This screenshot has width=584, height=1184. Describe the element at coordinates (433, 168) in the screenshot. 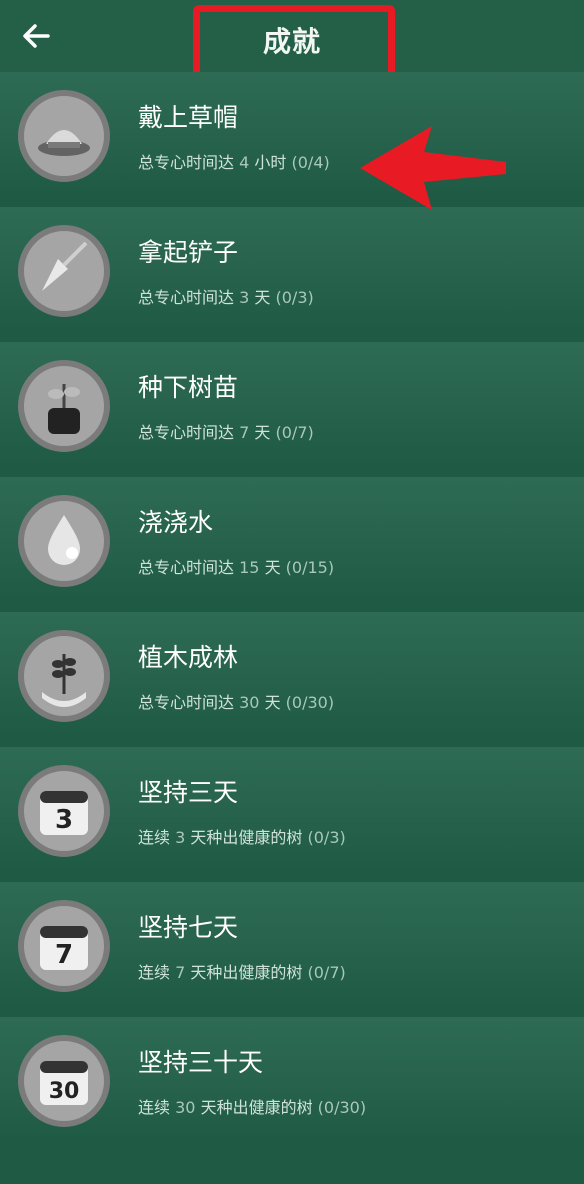

I see `red-annotation-arrow` at that location.